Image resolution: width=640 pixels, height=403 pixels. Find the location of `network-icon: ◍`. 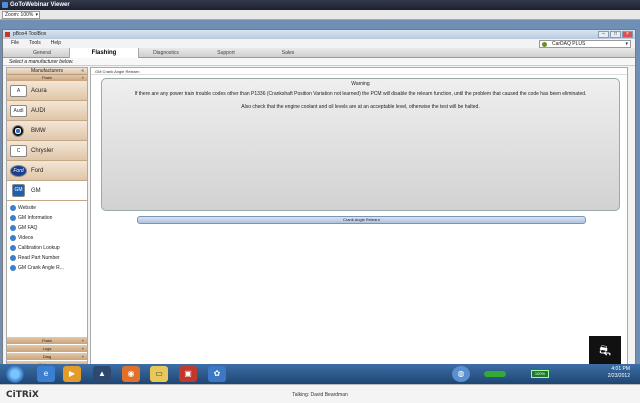

network-icon: ◍ is located at coordinates (461, 374).